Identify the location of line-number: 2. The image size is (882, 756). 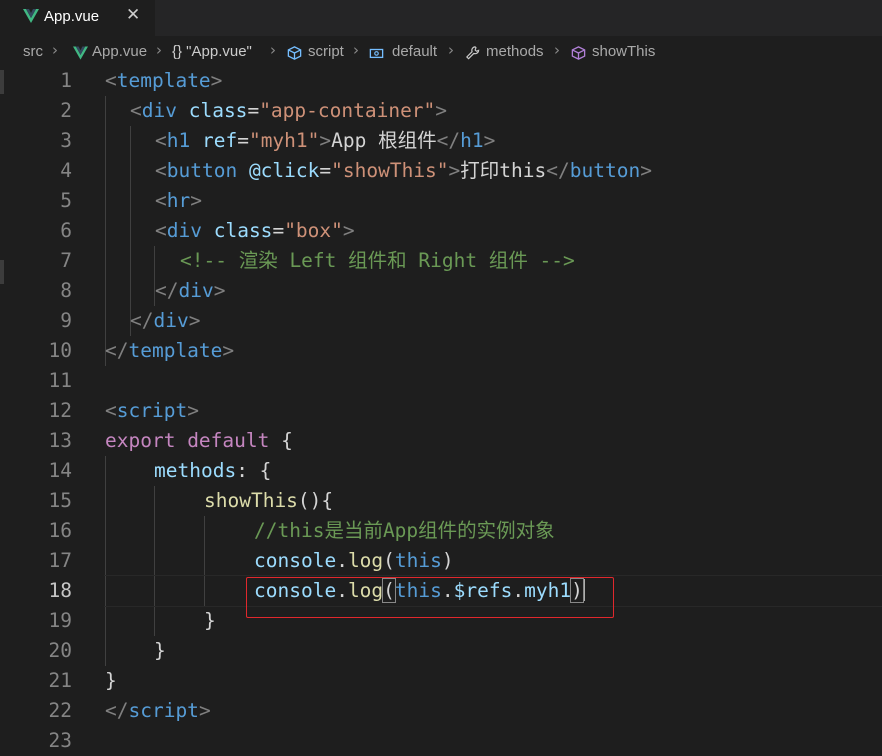
(66, 110).